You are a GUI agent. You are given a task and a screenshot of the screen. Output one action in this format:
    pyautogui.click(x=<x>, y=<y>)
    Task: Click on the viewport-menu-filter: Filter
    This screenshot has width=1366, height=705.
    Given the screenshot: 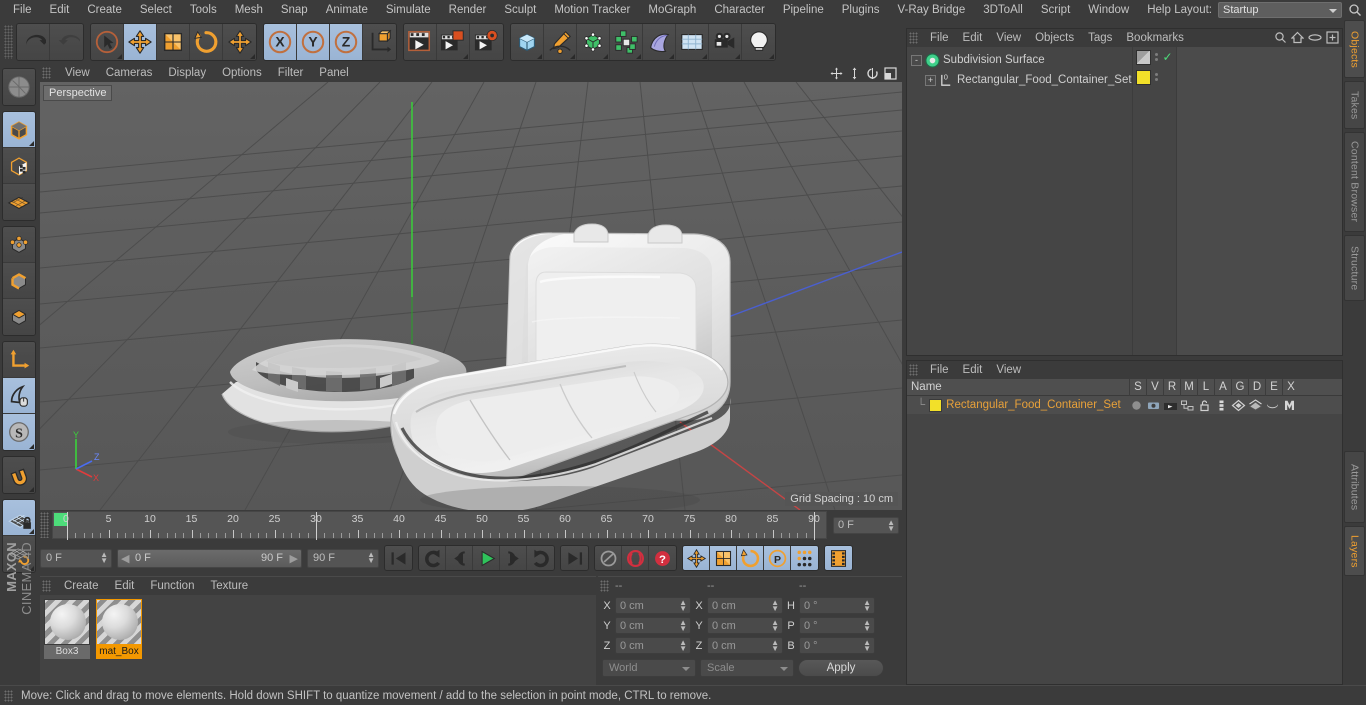 What is the action you would take?
    pyautogui.click(x=291, y=73)
    